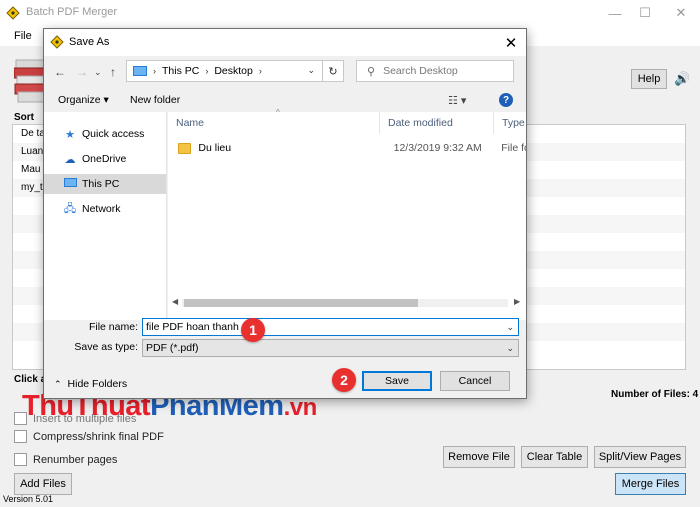 The width and height of the screenshot is (700, 507). I want to click on nav-item-network: 🖧 Network, so click(105, 209).